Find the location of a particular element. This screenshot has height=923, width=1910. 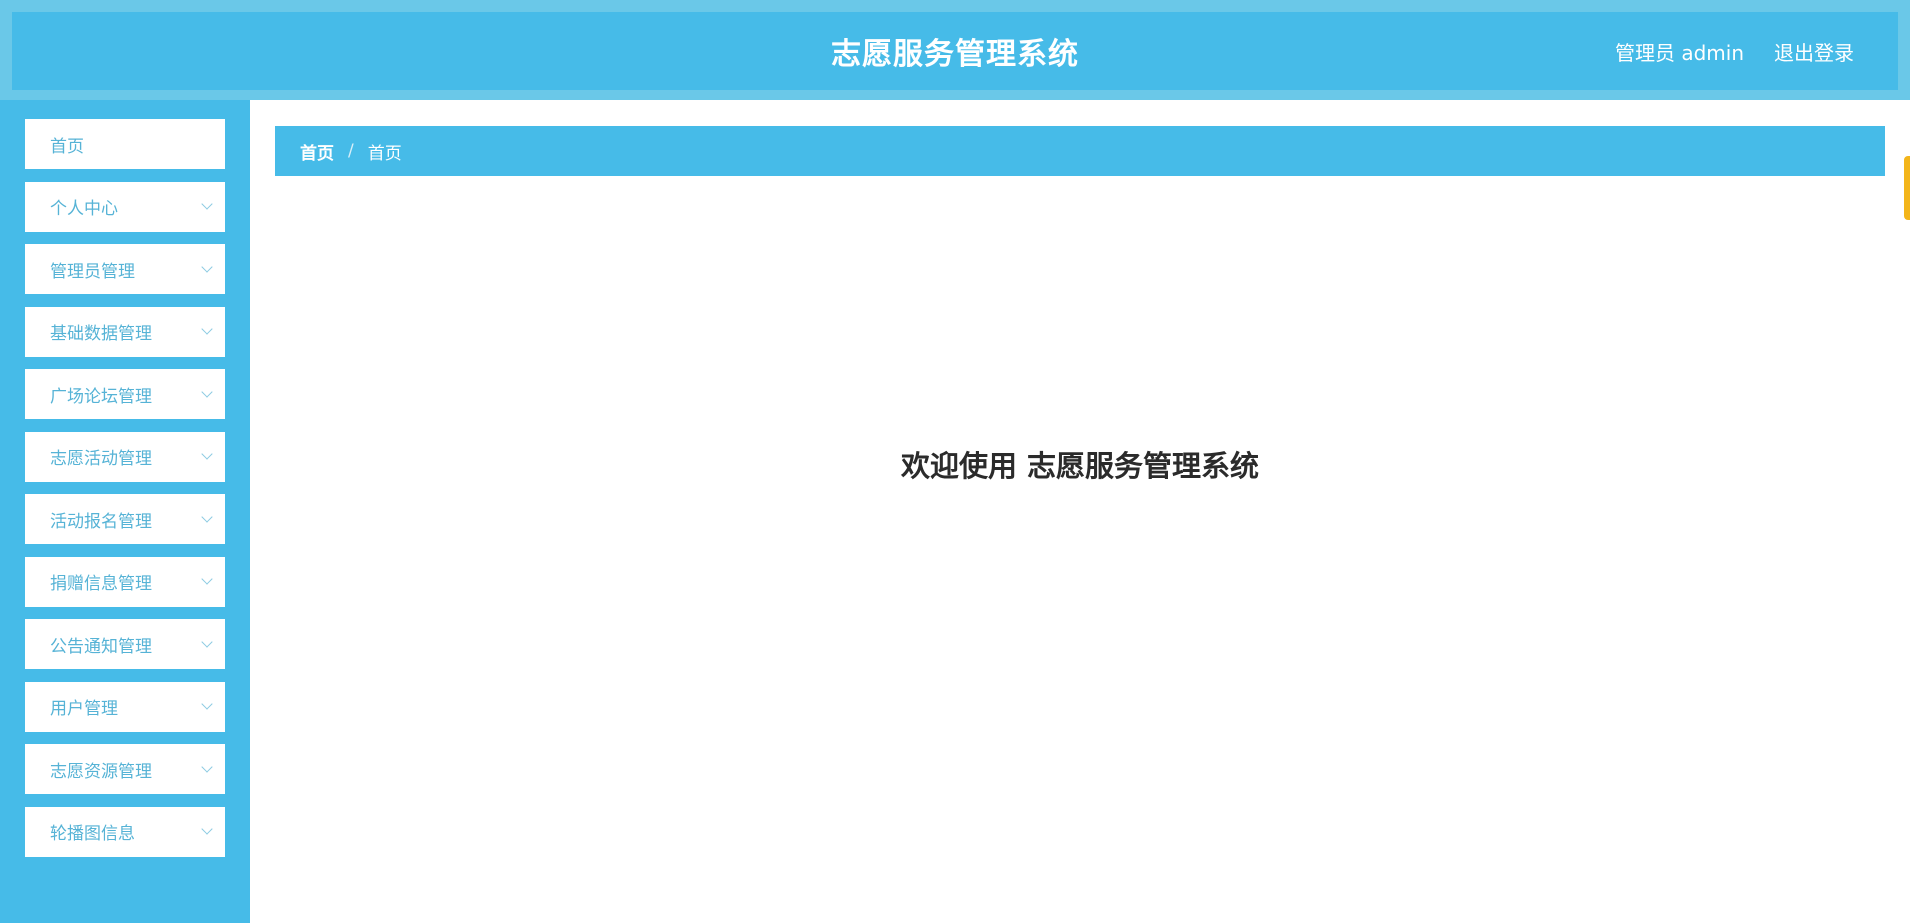

sidebar-item-label: 广场论坛管理 is located at coordinates (101, 396).